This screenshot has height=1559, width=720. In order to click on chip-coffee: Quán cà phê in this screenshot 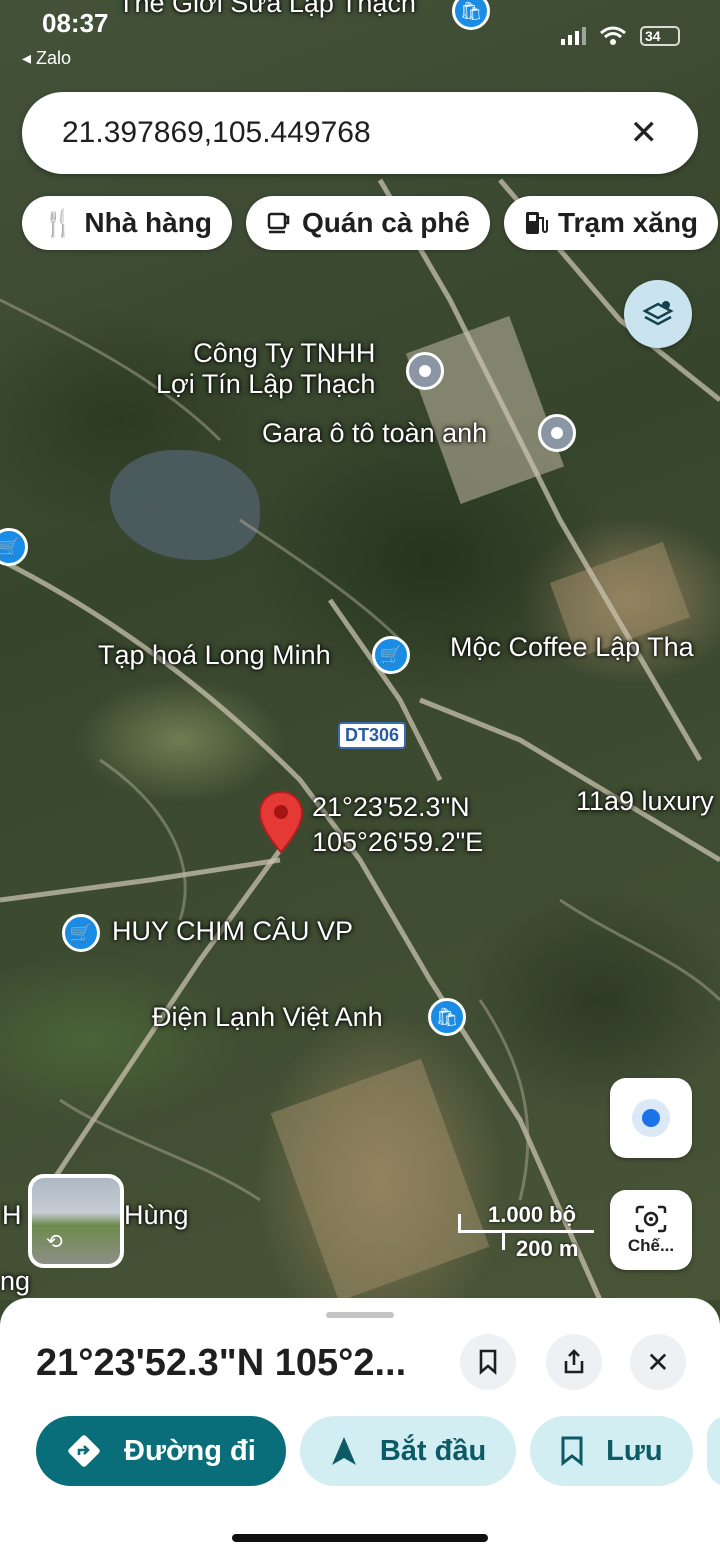, I will do `click(367, 223)`.